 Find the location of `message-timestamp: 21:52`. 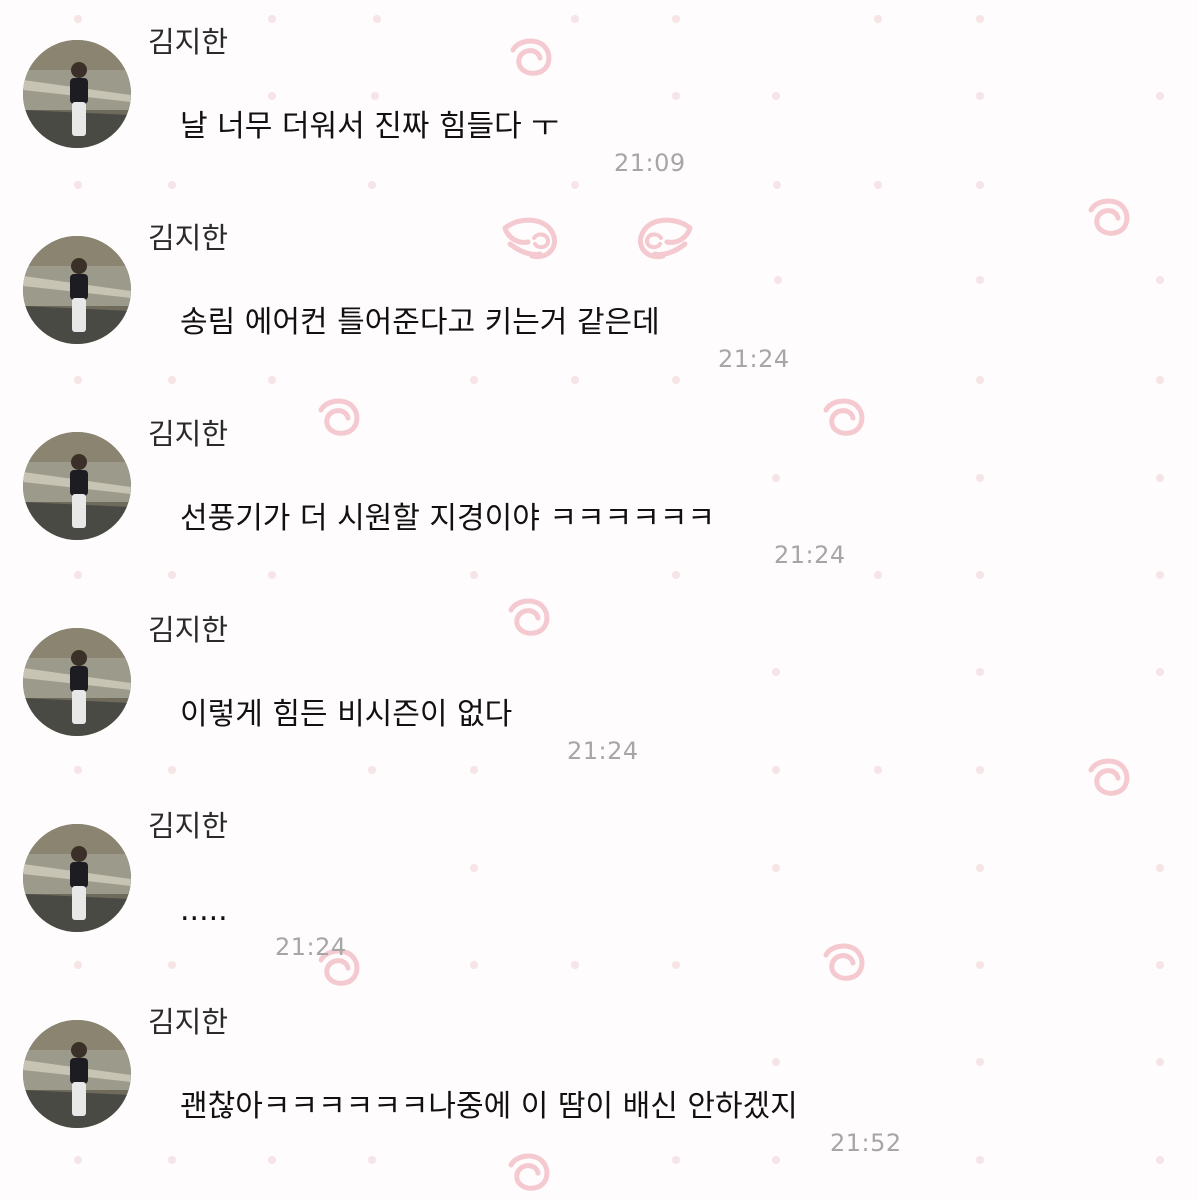

message-timestamp: 21:52 is located at coordinates (866, 1143).